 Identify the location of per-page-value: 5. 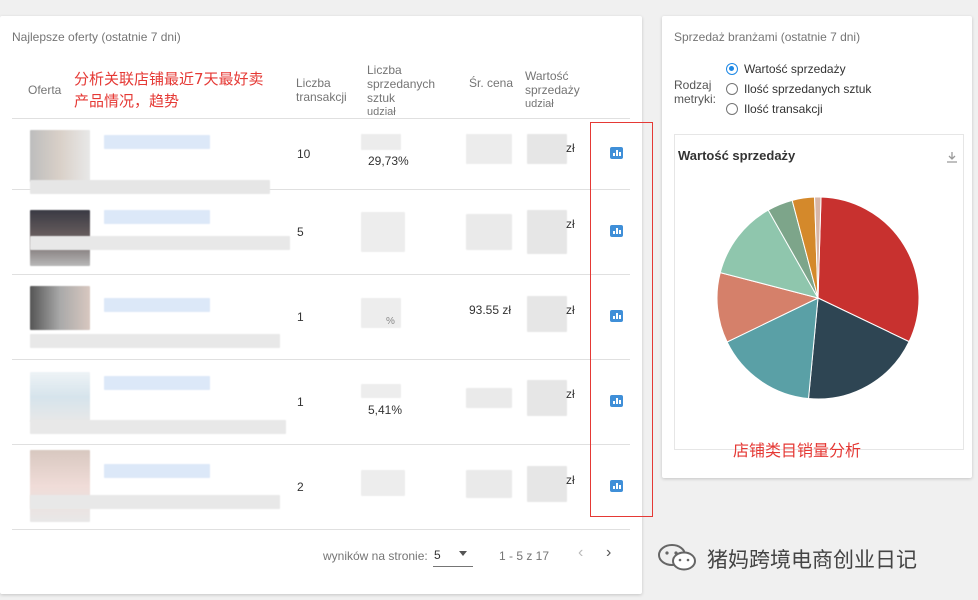
(437, 555).